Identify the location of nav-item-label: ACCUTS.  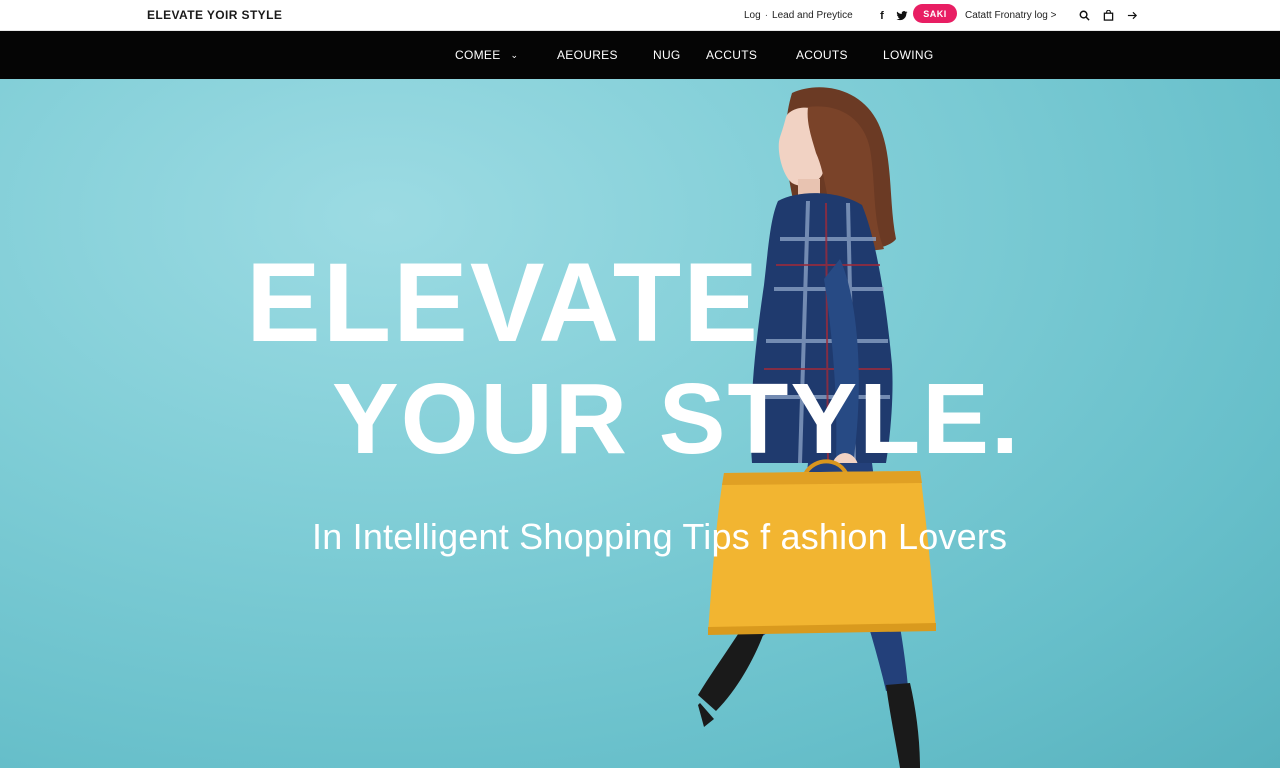
(732, 55).